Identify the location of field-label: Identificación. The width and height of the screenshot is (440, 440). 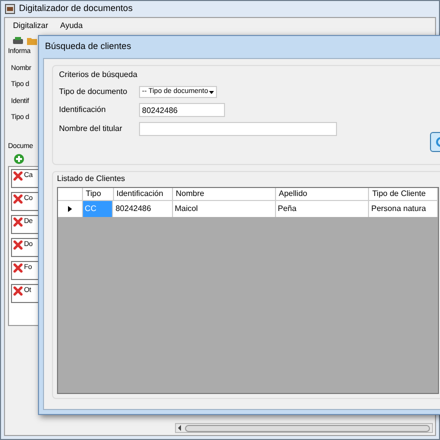
(83, 110).